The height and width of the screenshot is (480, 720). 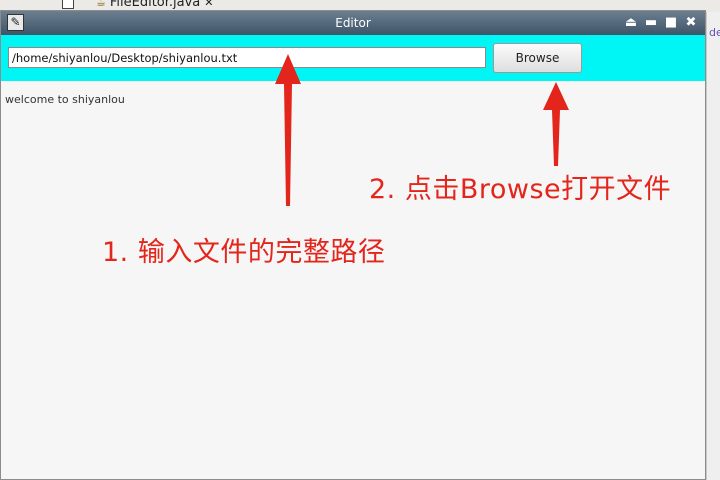 I want to click on file-path-input, so click(x=247, y=57).